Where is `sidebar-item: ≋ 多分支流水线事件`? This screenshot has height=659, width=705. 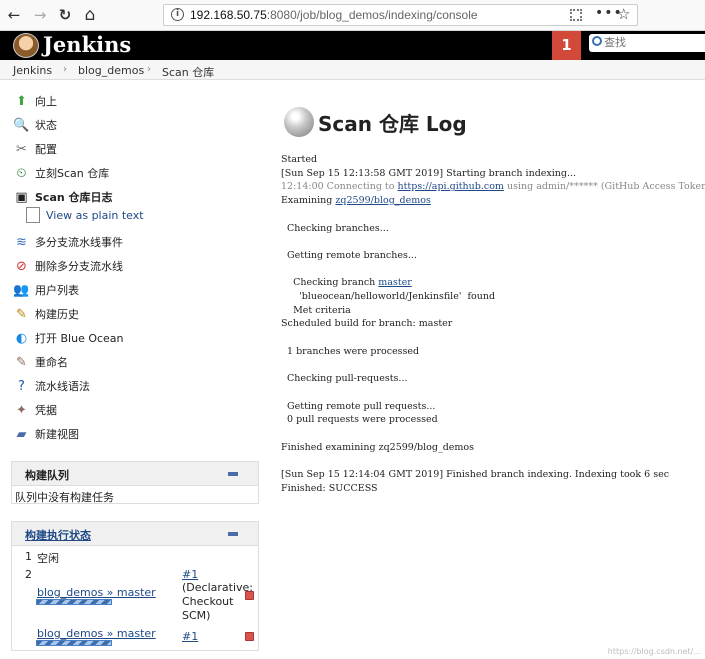 sidebar-item: ≋ 多分支流水线事件 is located at coordinates (68, 242).